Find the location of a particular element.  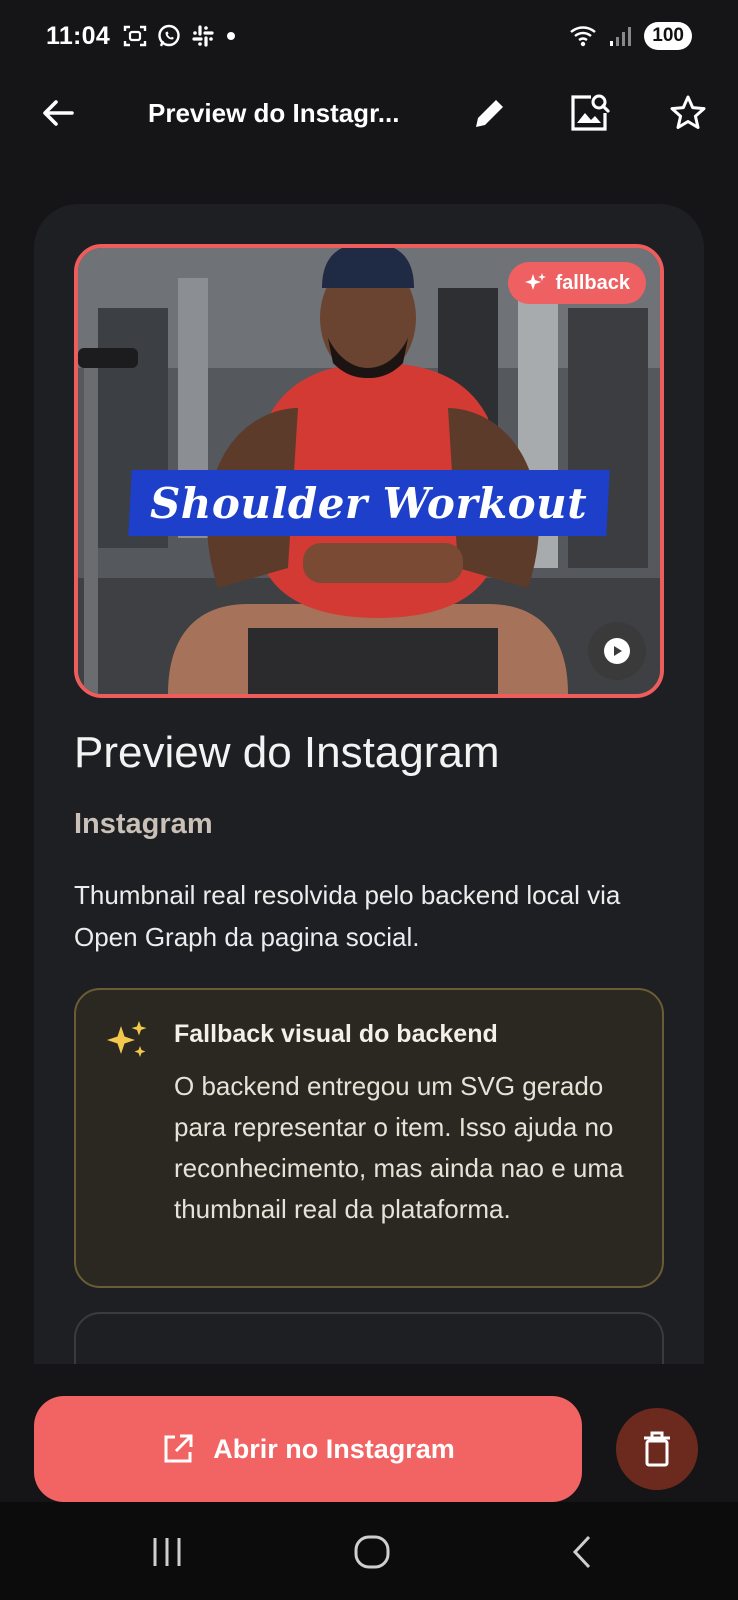

recent-apps-icon is located at coordinates (167, 1552).